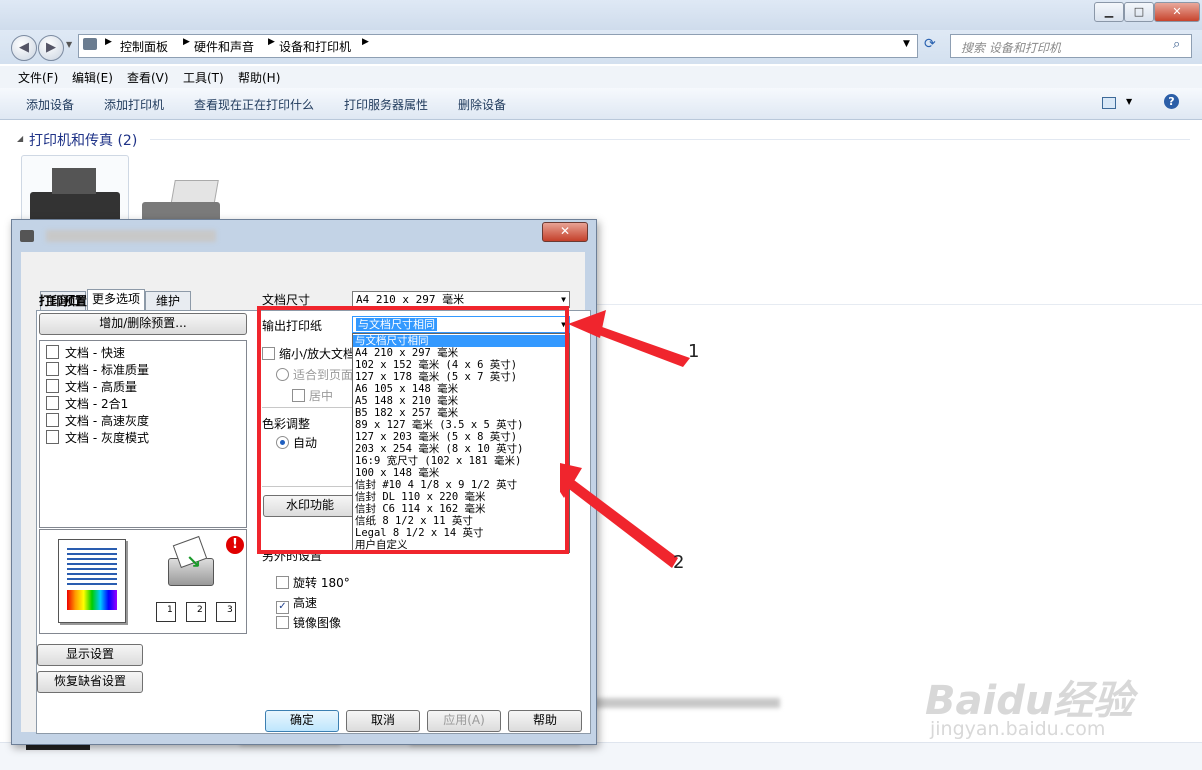 The width and height of the screenshot is (1202, 770). Describe the element at coordinates (75, 207) in the screenshot. I see `printer-icon` at that location.